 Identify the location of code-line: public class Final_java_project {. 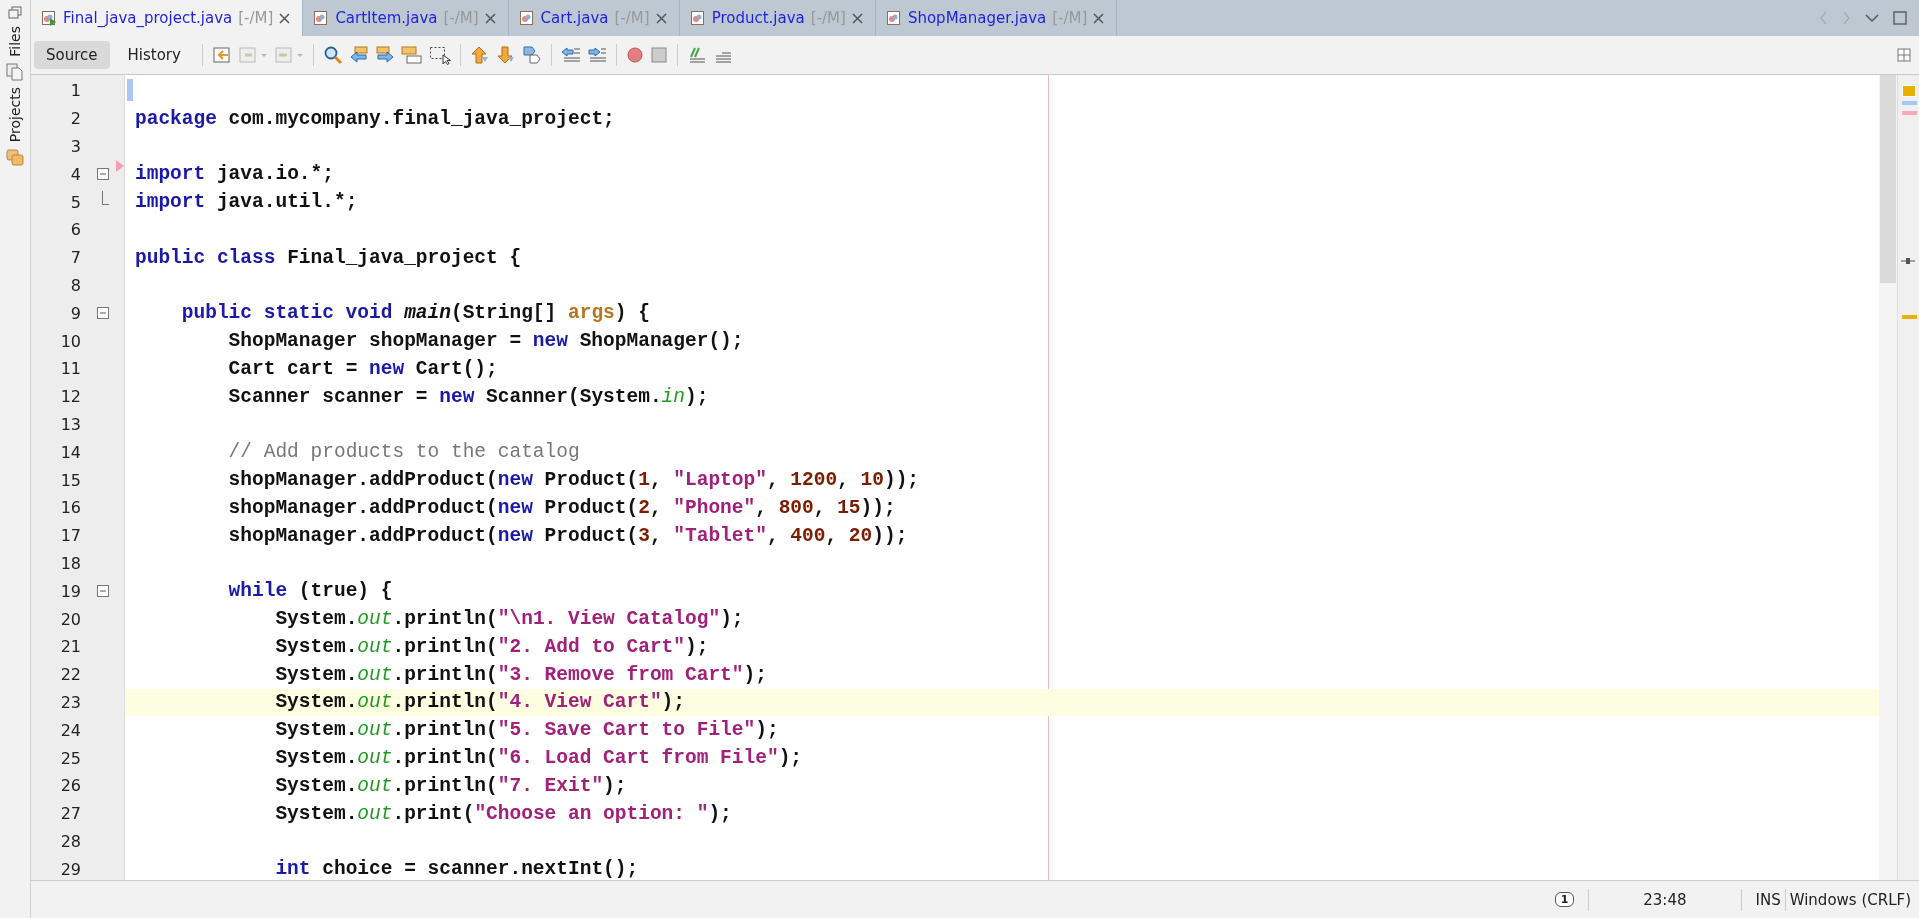
(328, 257).